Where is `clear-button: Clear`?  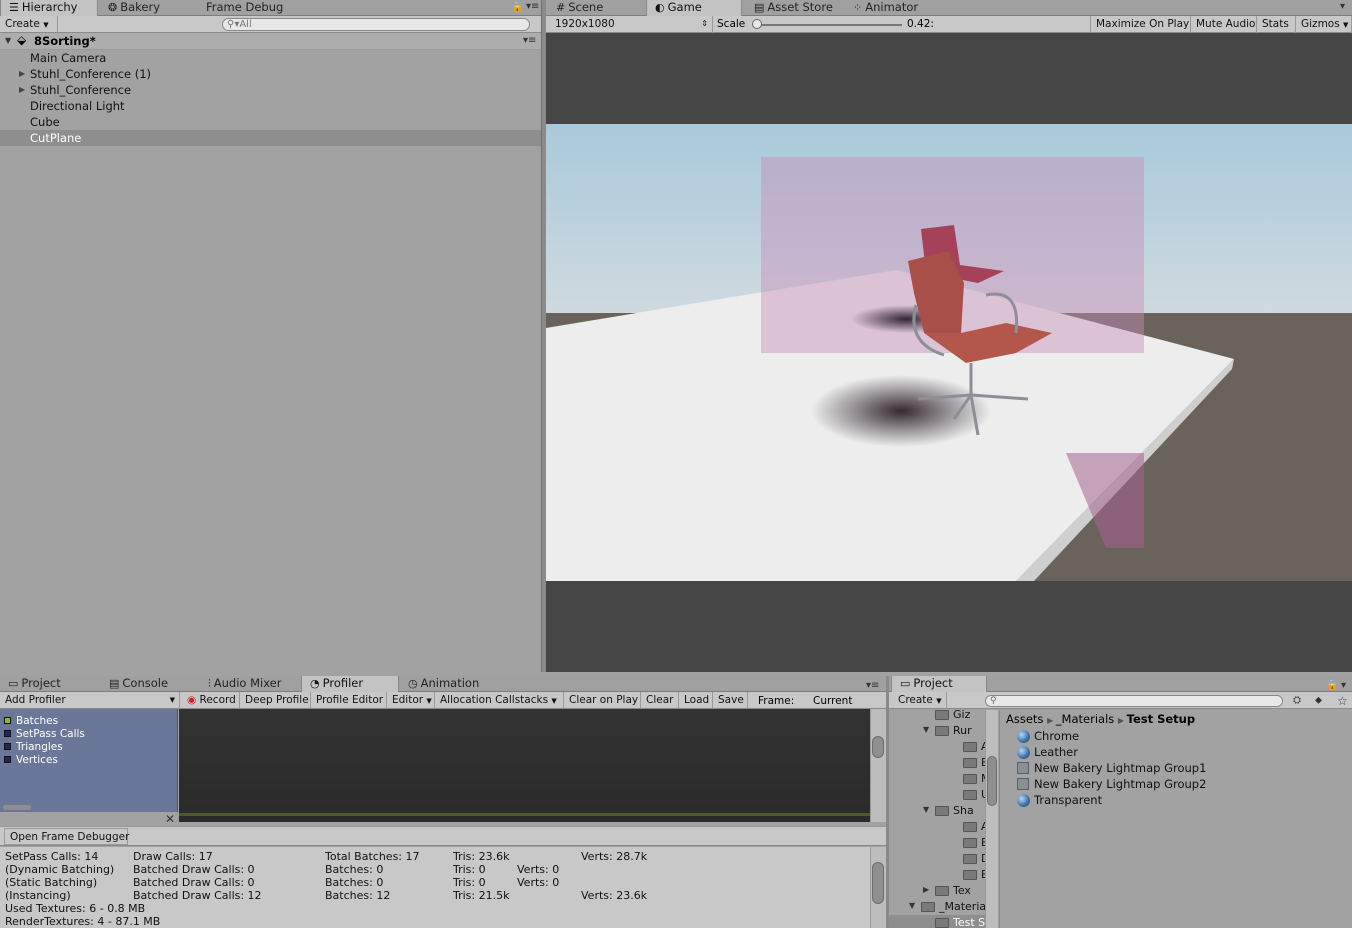
clear-button: Clear is located at coordinates (660, 700).